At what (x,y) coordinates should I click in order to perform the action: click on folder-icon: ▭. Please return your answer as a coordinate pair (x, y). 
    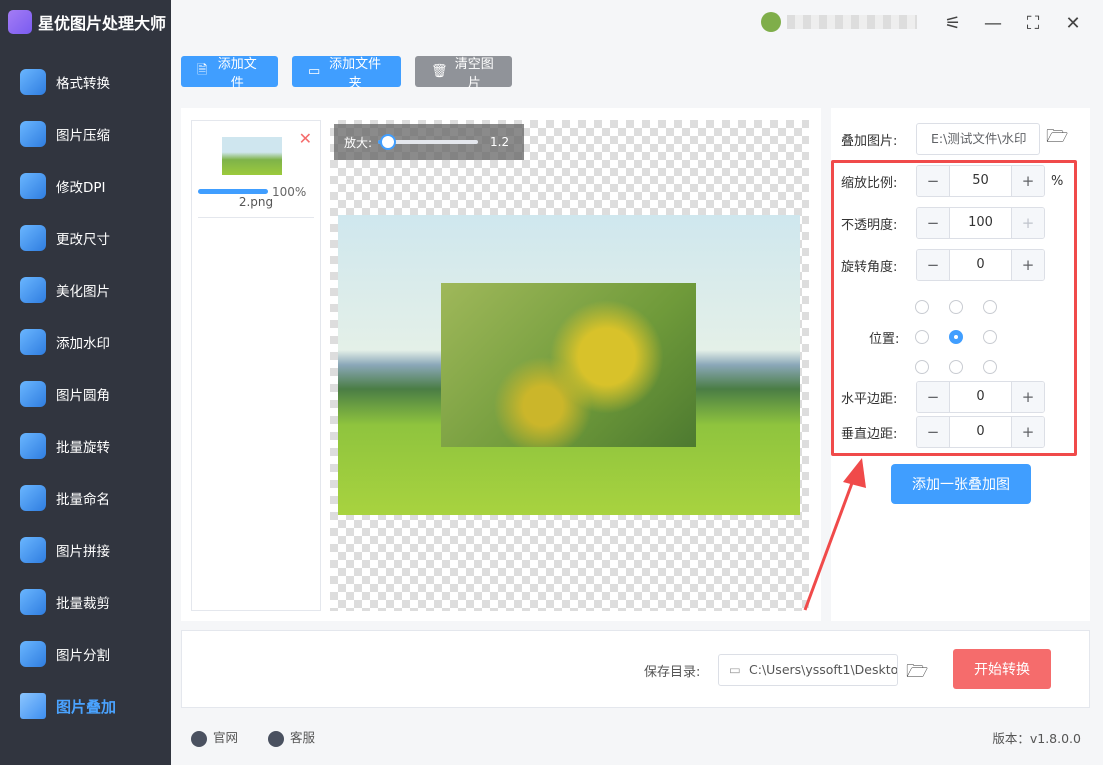
    Looking at the image, I should click on (314, 71).